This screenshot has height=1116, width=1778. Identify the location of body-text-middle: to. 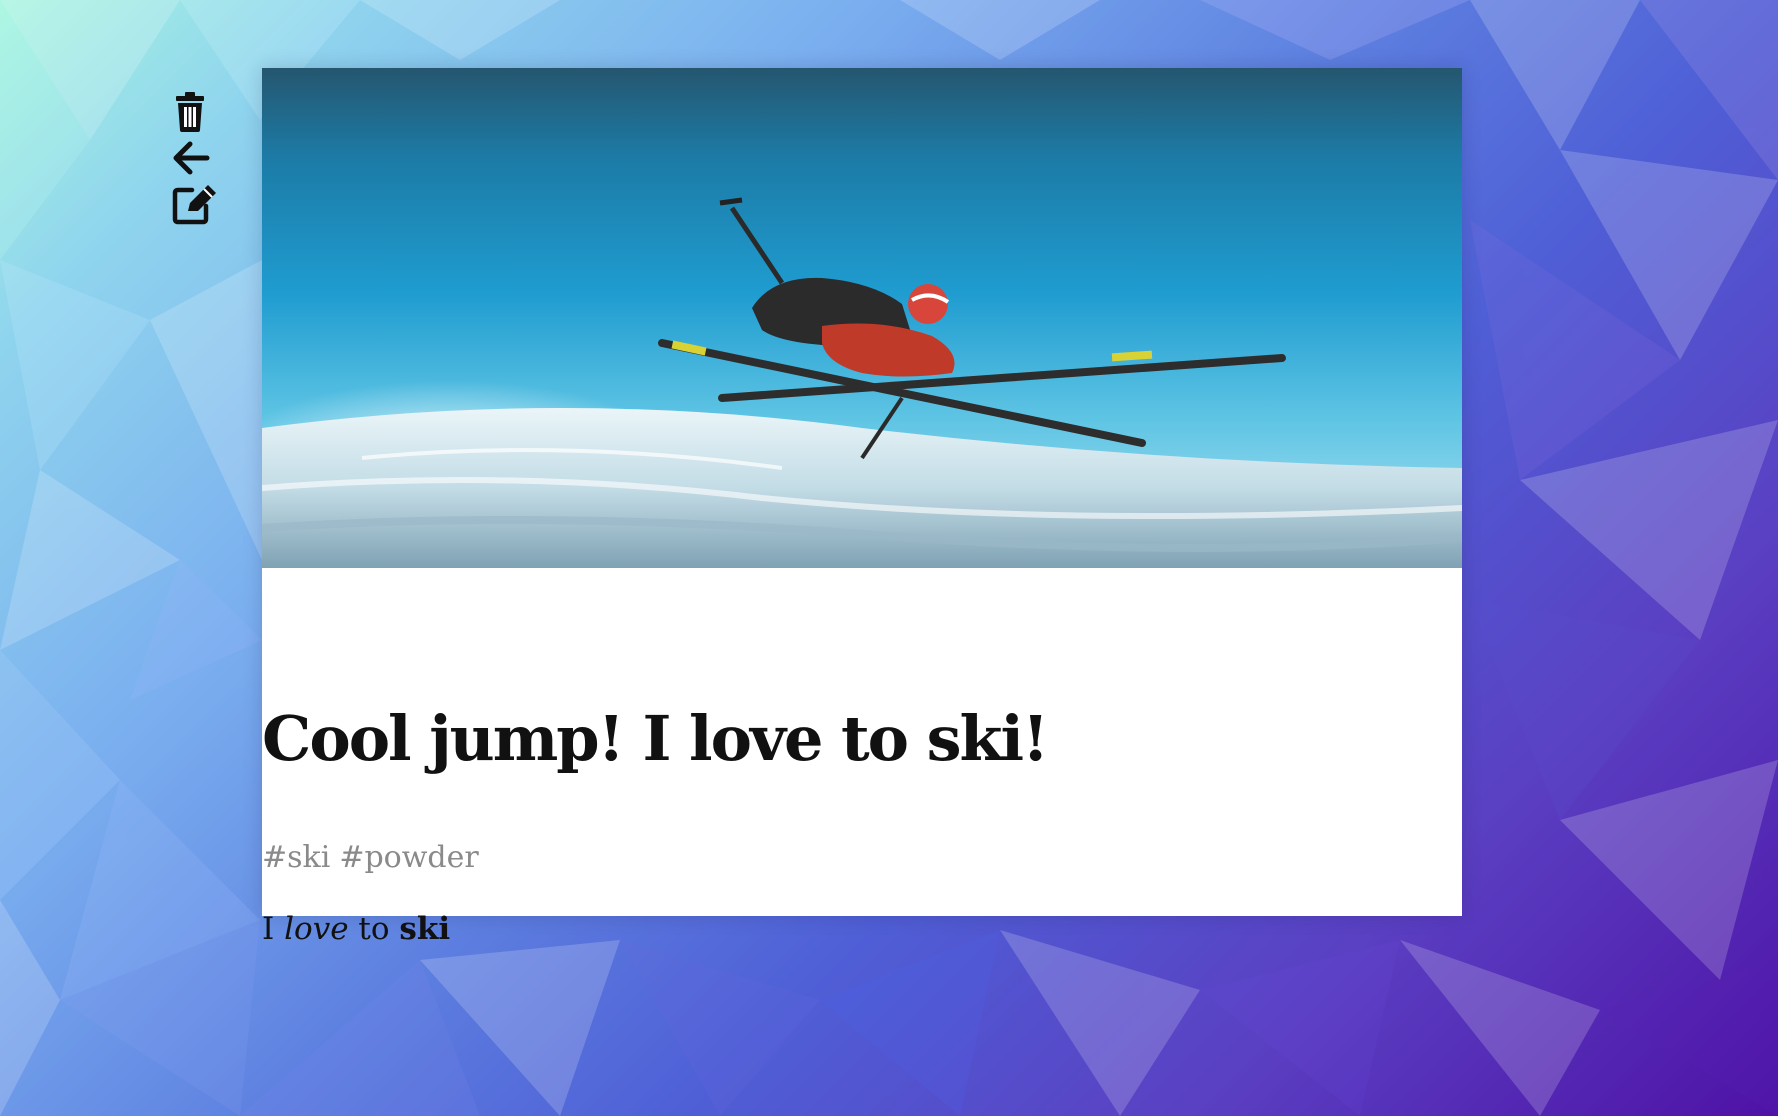
(374, 929).